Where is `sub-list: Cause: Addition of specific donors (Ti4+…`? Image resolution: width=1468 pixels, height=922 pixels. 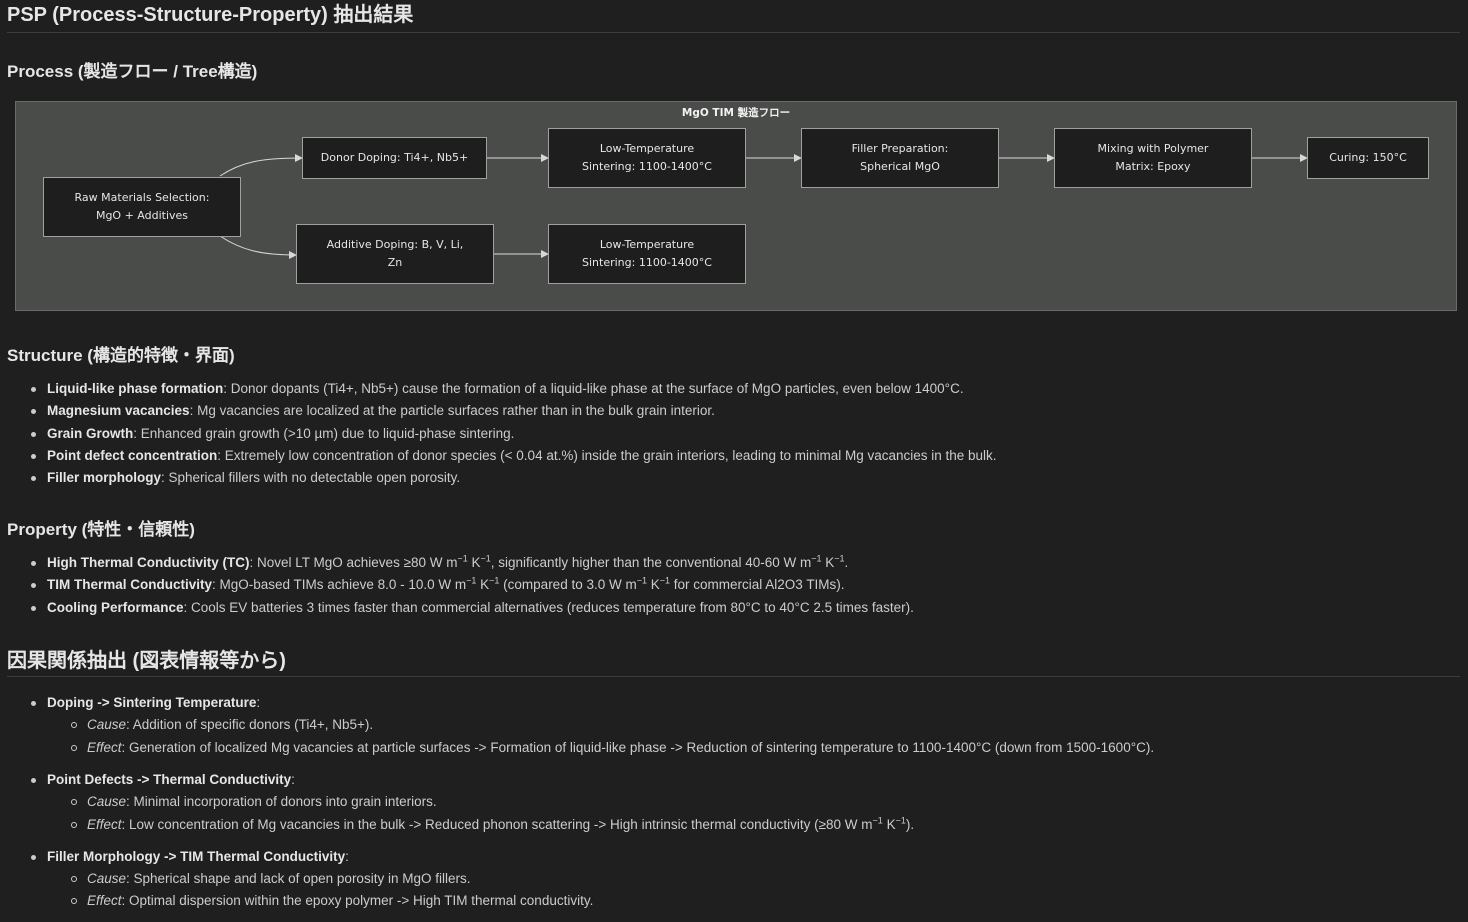
sub-list: Cause: Addition of specific donors (Ti4+… is located at coordinates (747, 736).